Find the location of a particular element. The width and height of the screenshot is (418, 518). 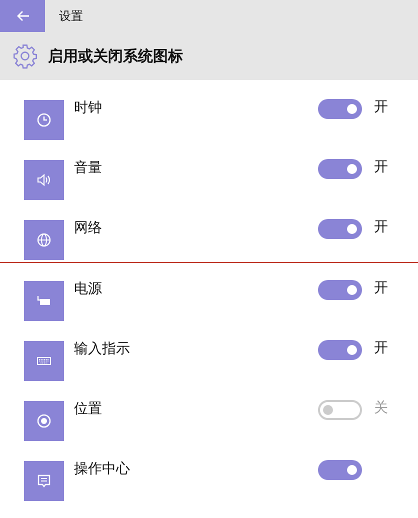

globe-icon is located at coordinates (44, 240).